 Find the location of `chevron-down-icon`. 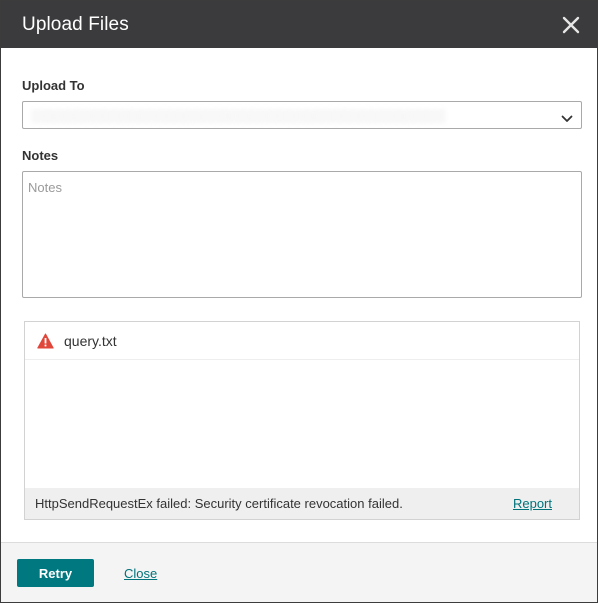

chevron-down-icon is located at coordinates (567, 120).